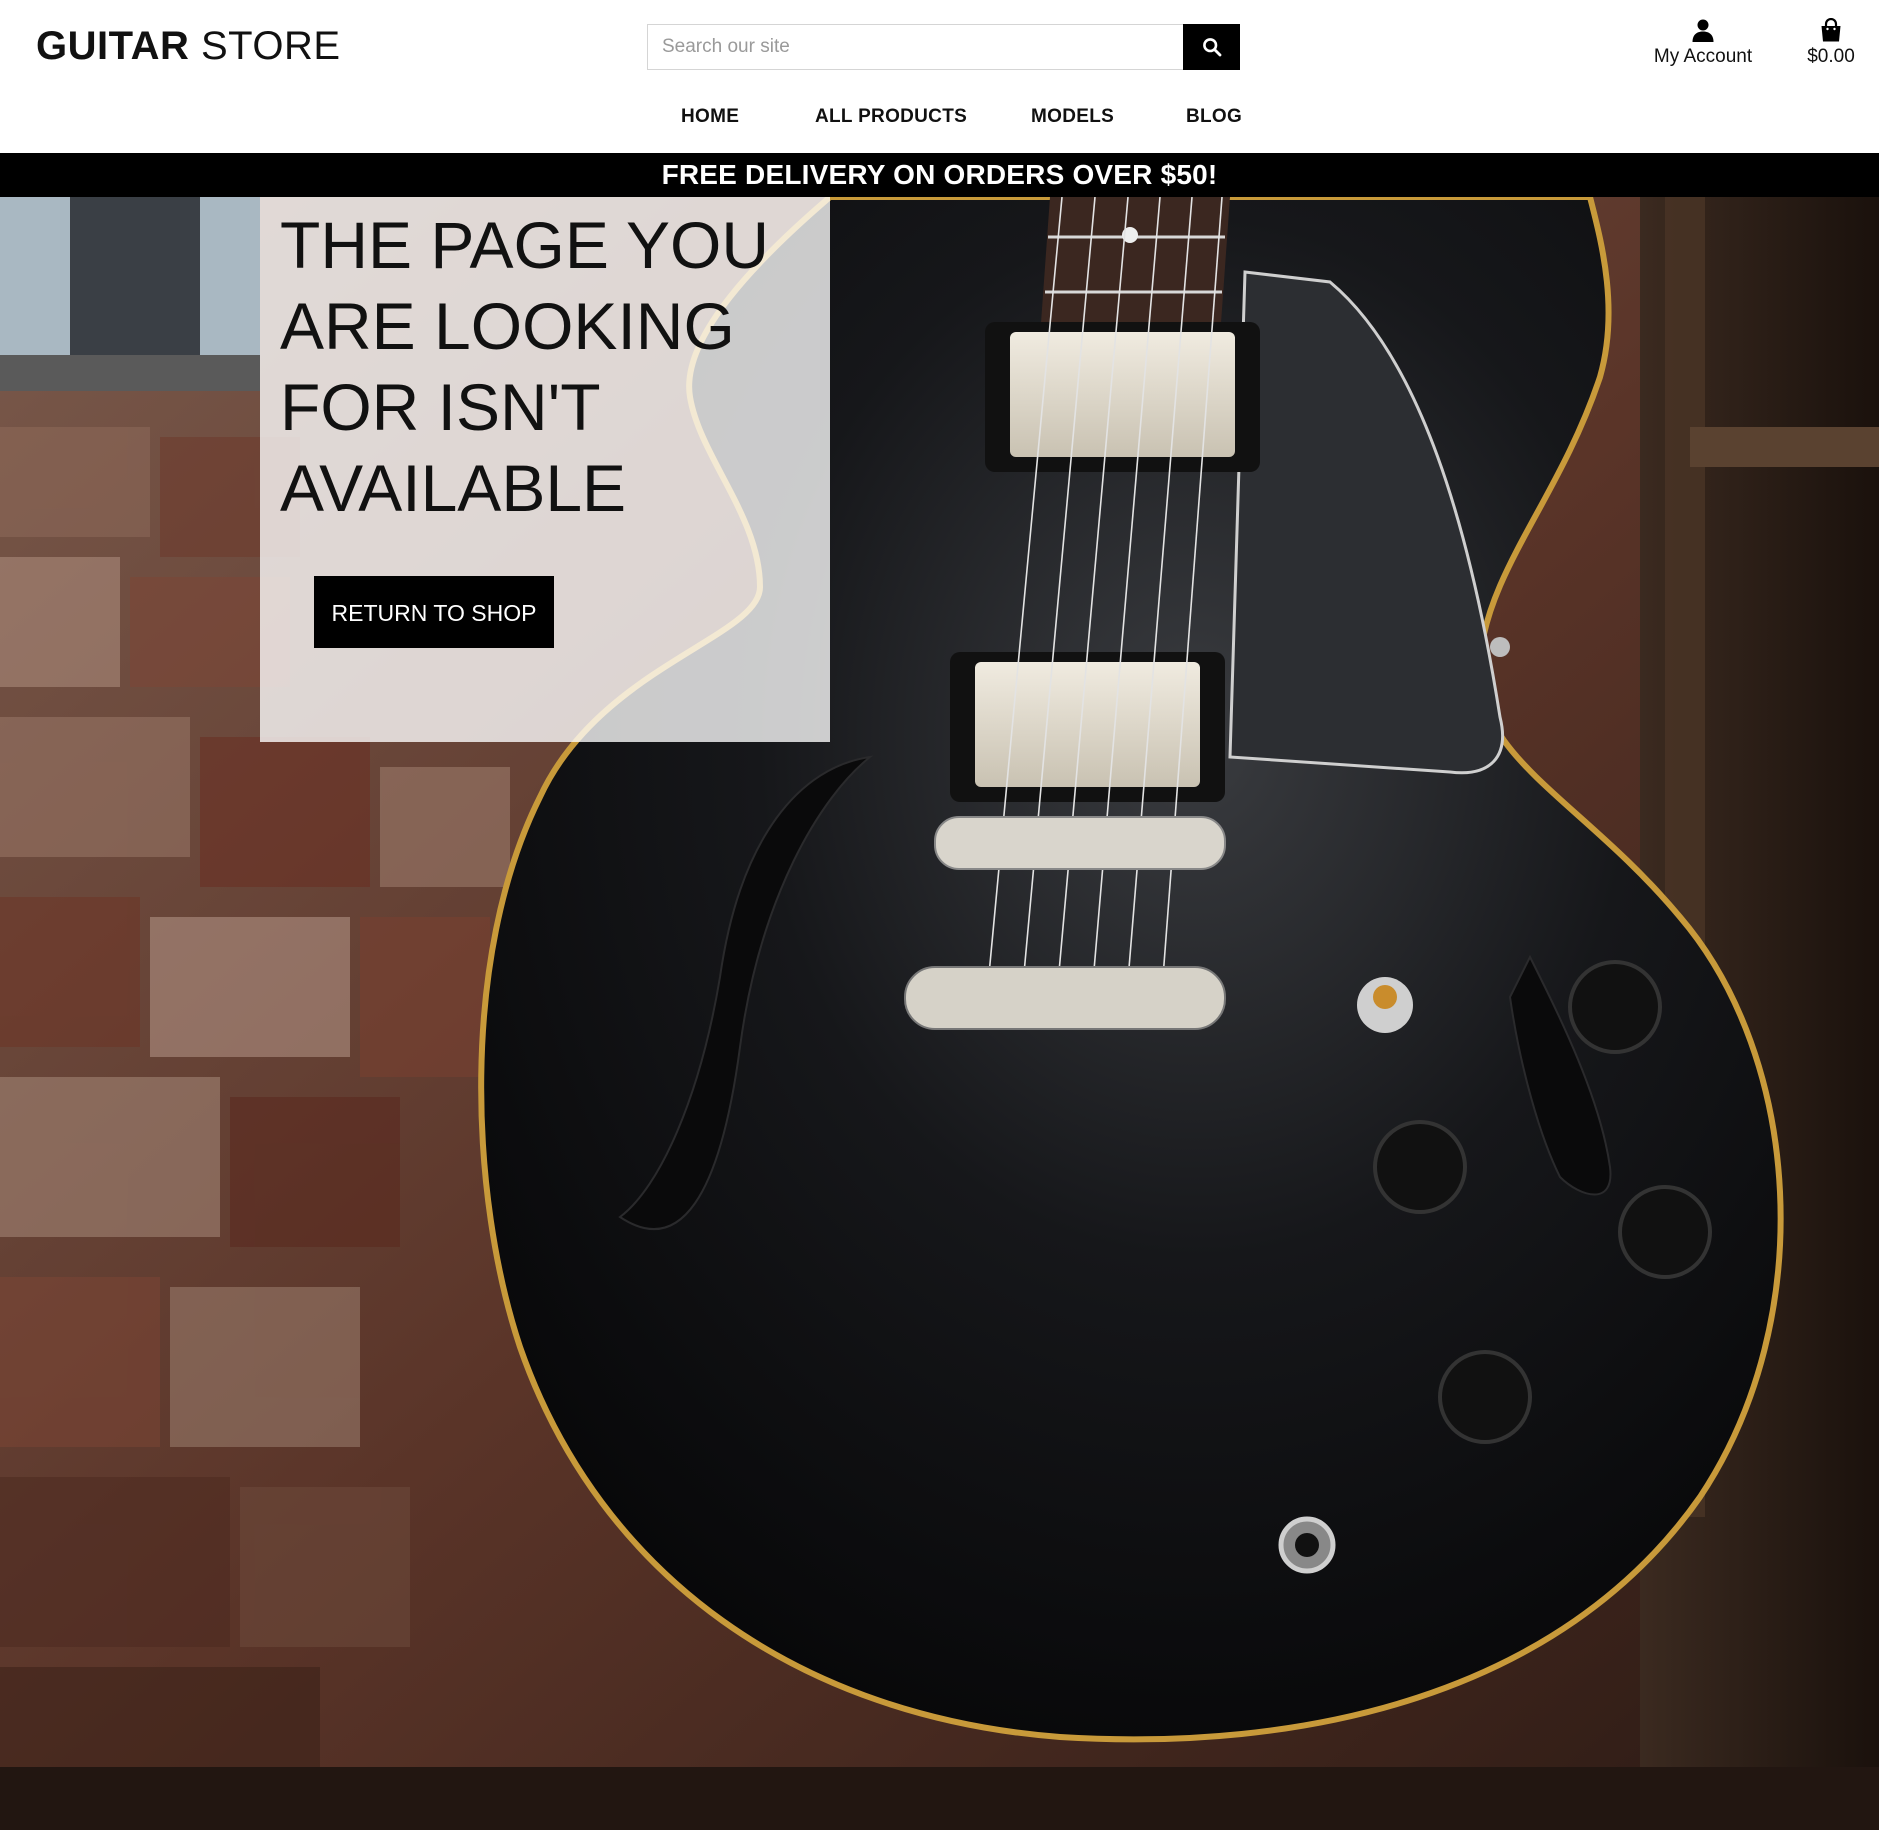 This screenshot has width=1879, height=1830. Describe the element at coordinates (1831, 56) in the screenshot. I see `basket-total: $0.00` at that location.